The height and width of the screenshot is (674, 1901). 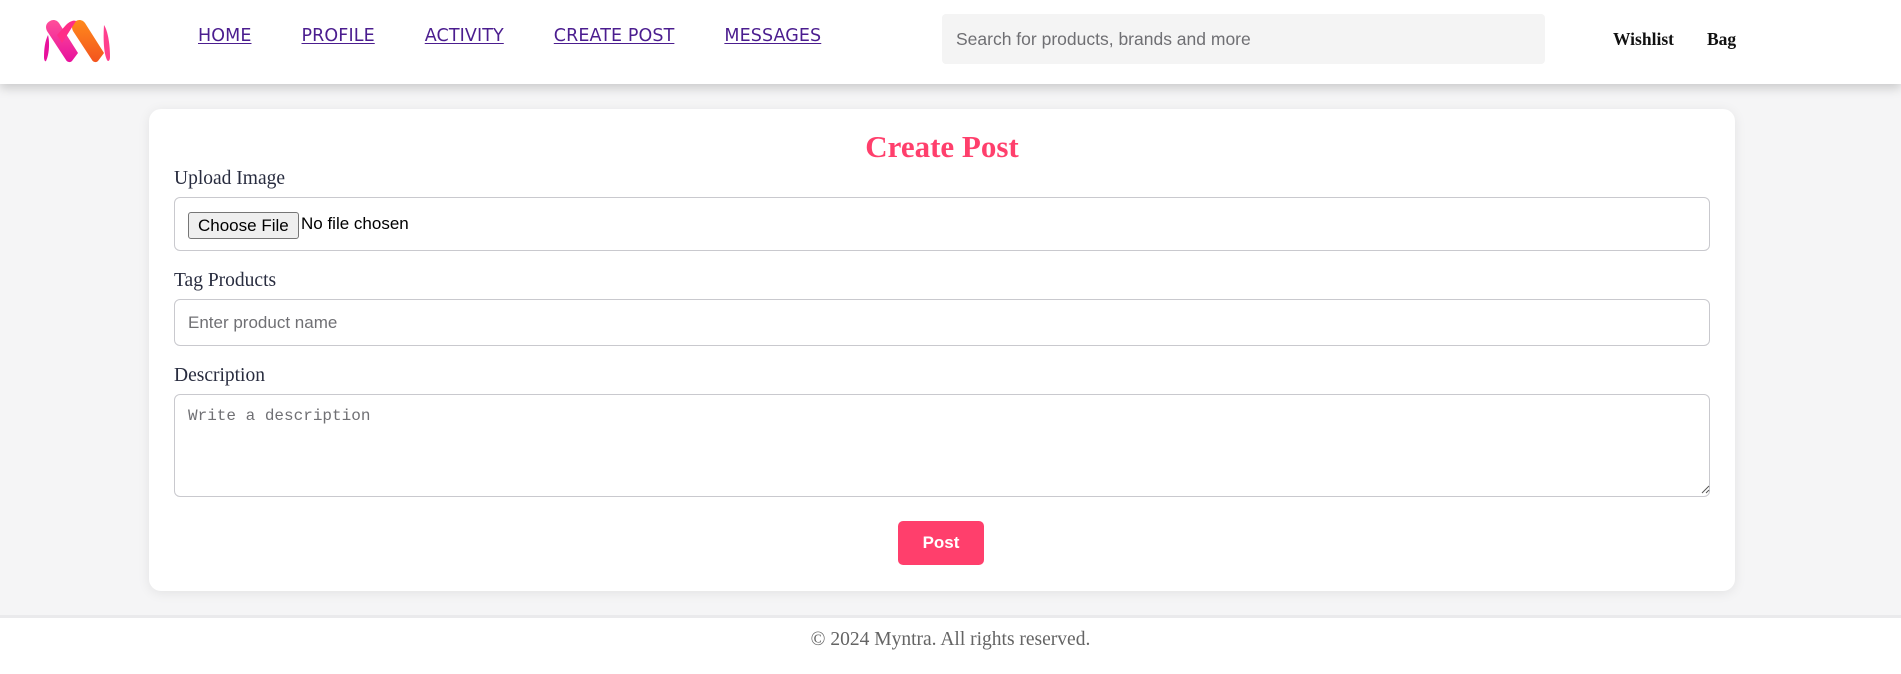 What do you see at coordinates (941, 543) in the screenshot?
I see `post-button: Post` at bounding box center [941, 543].